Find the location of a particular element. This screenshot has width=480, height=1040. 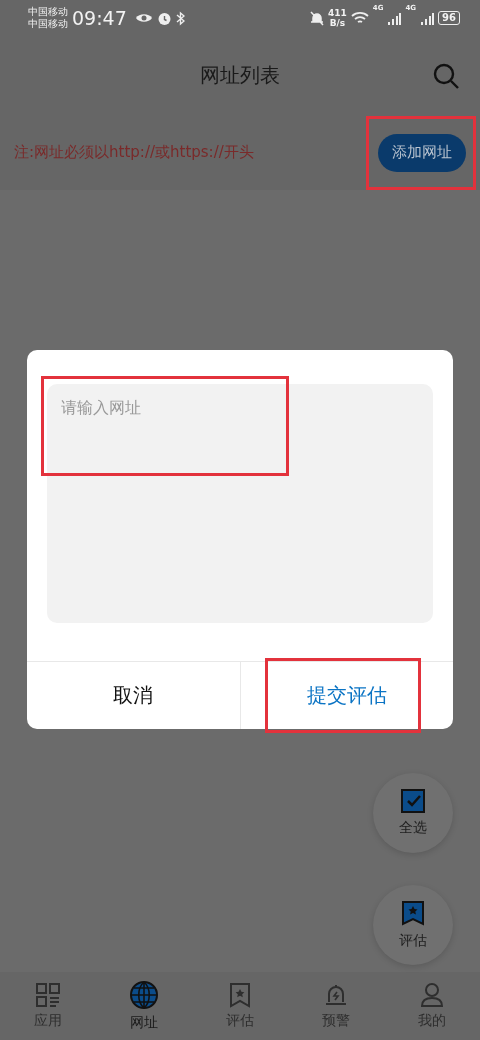

speed-unit: B/s is located at coordinates (337, 23).